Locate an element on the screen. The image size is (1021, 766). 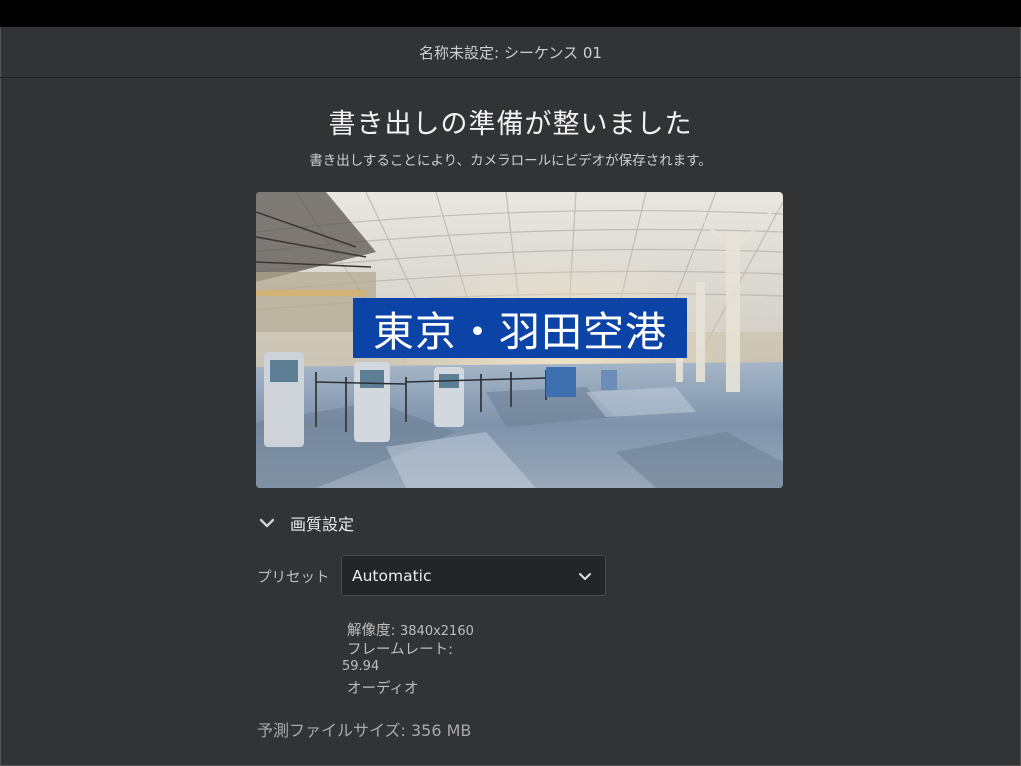
preset-value: Automatic is located at coordinates (392, 575).